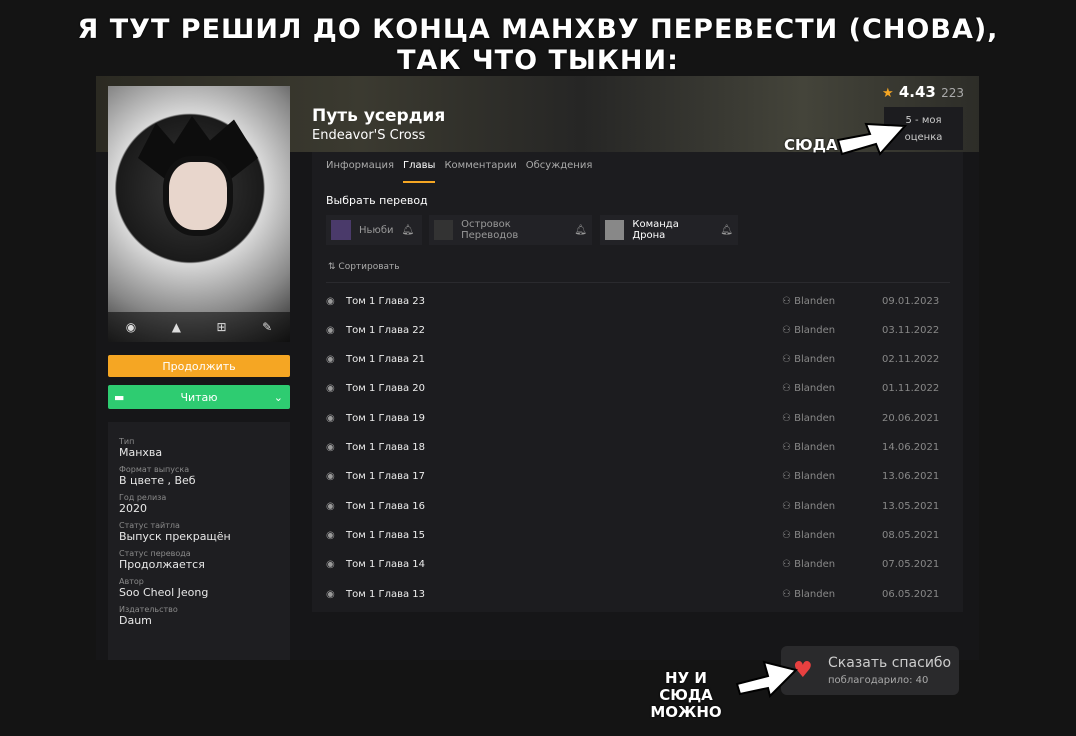 The width and height of the screenshot is (1076, 736). I want to click on annotation-line-1: НУ И СЮДА, so click(686, 686).